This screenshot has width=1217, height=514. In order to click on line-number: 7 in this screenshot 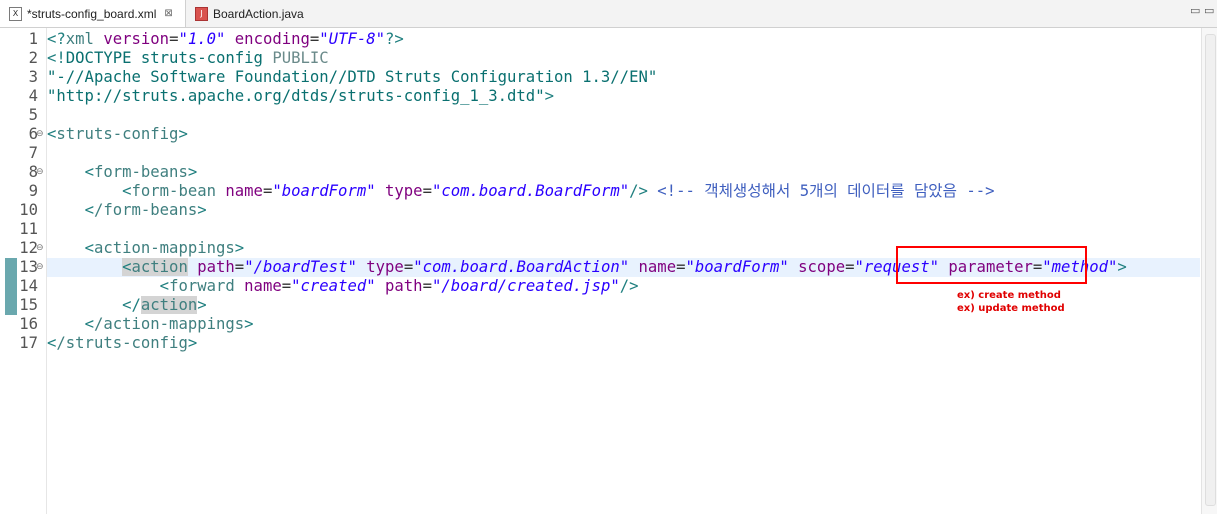, I will do `click(33, 153)`.